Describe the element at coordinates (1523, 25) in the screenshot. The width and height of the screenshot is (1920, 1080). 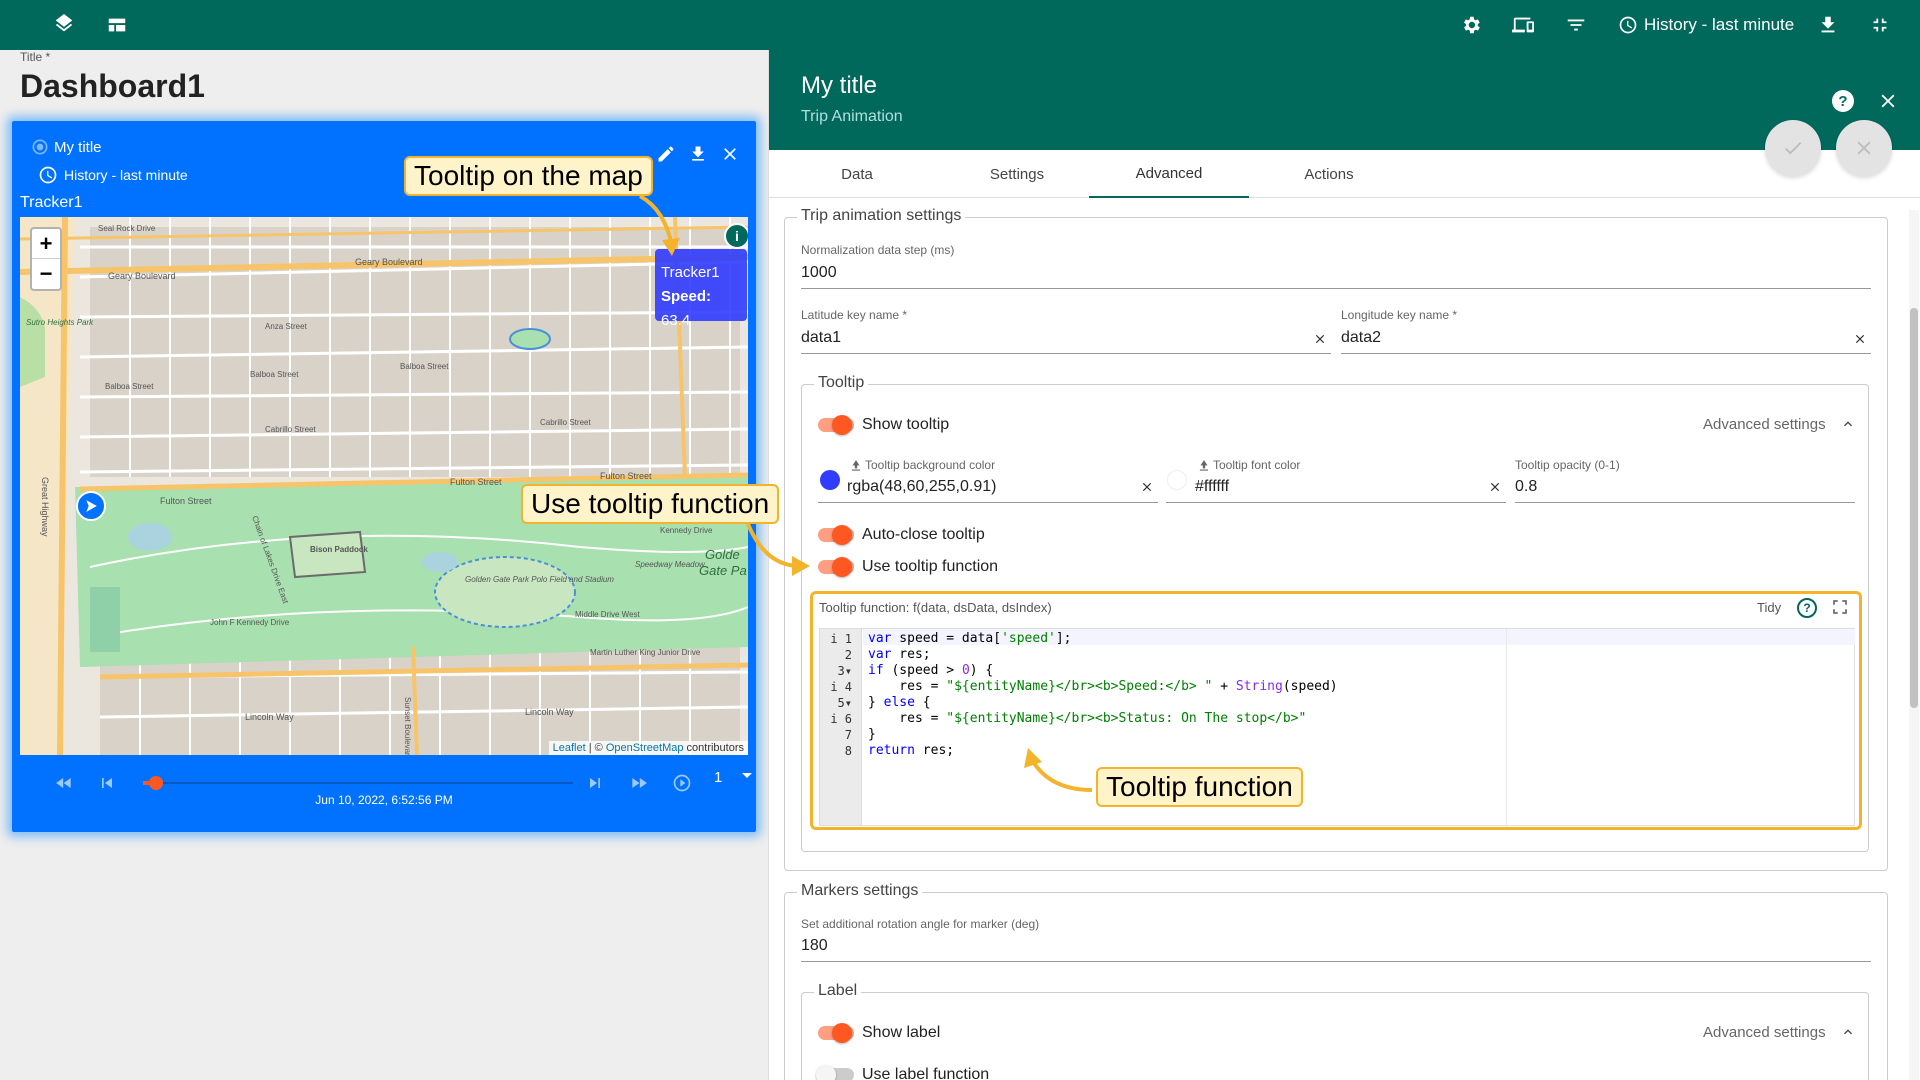
I see `devices-icon` at that location.